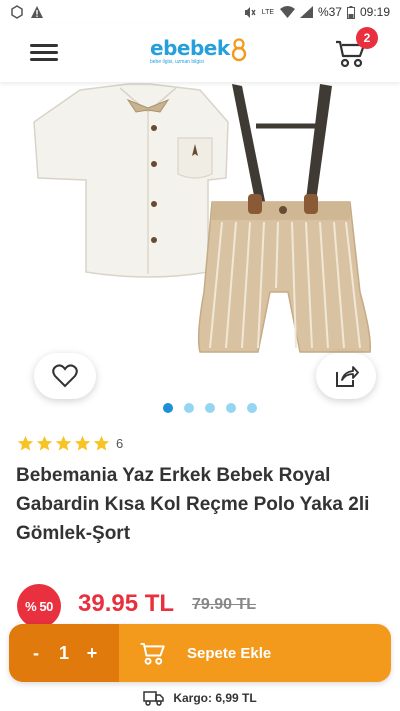  What do you see at coordinates (154, 698) in the screenshot?
I see `truck-icon` at bounding box center [154, 698].